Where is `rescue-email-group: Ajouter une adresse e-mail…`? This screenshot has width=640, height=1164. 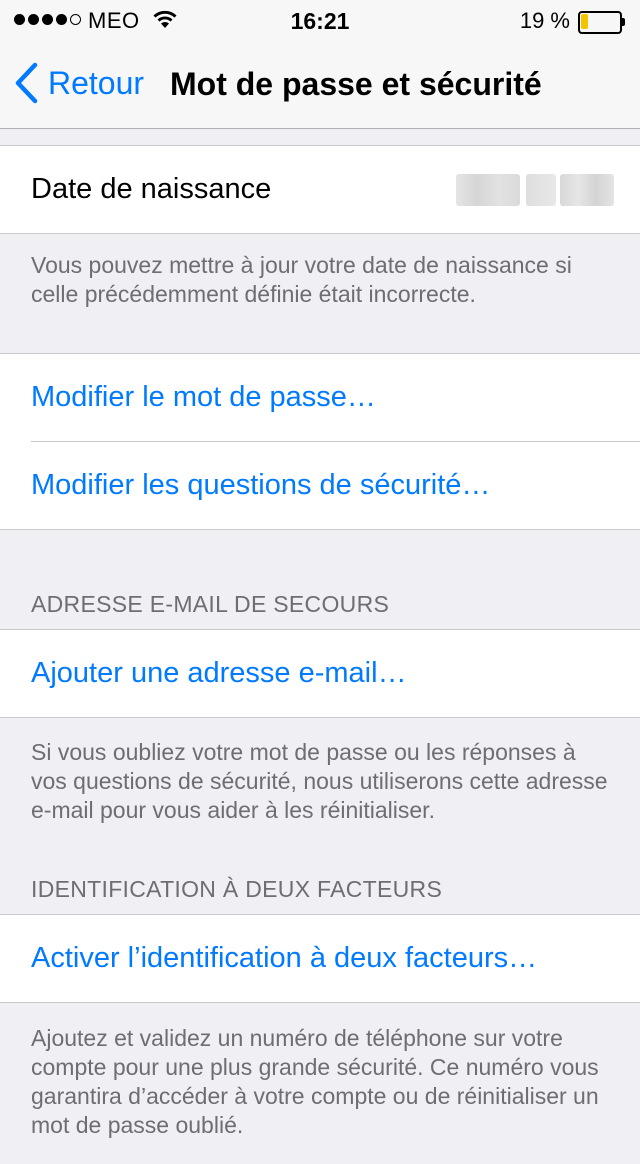
rescue-email-group: Ajouter une adresse e-mail… is located at coordinates (320, 673).